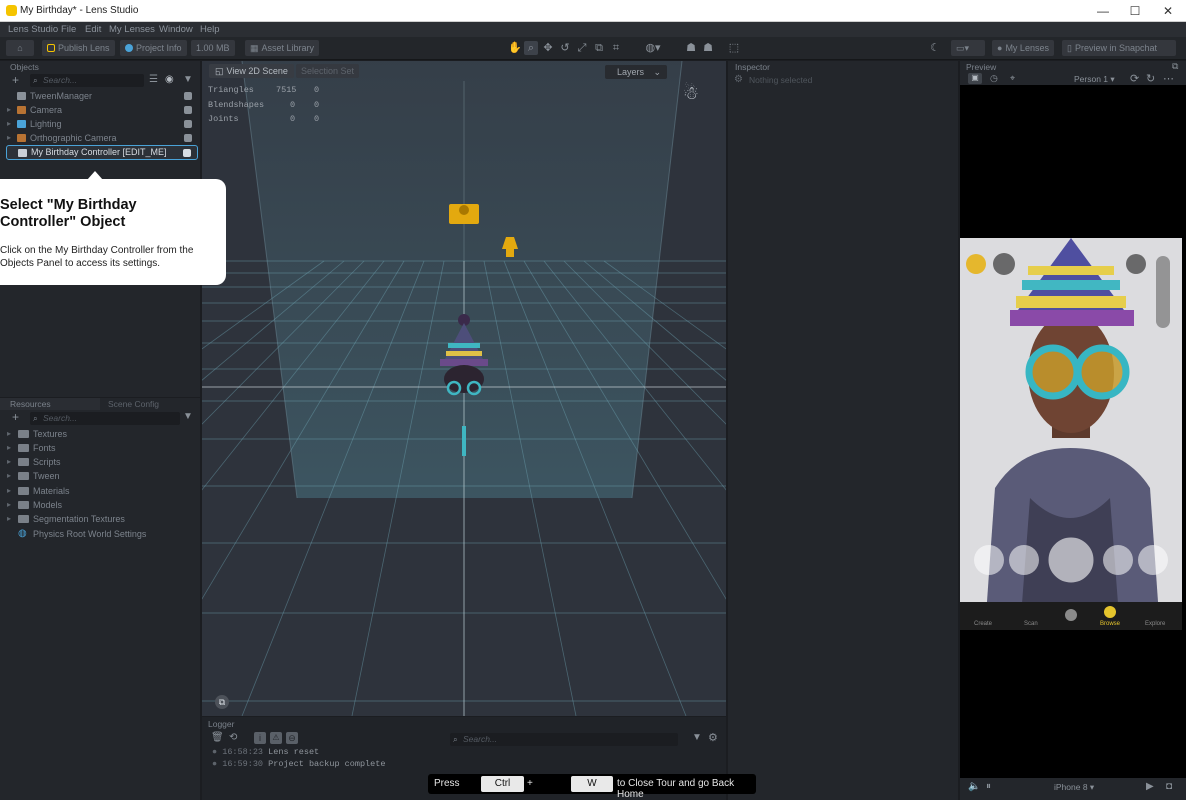 The width and height of the screenshot is (1186, 800). What do you see at coordinates (1168, 11) in the screenshot?
I see `close-button: ✕` at bounding box center [1168, 11].